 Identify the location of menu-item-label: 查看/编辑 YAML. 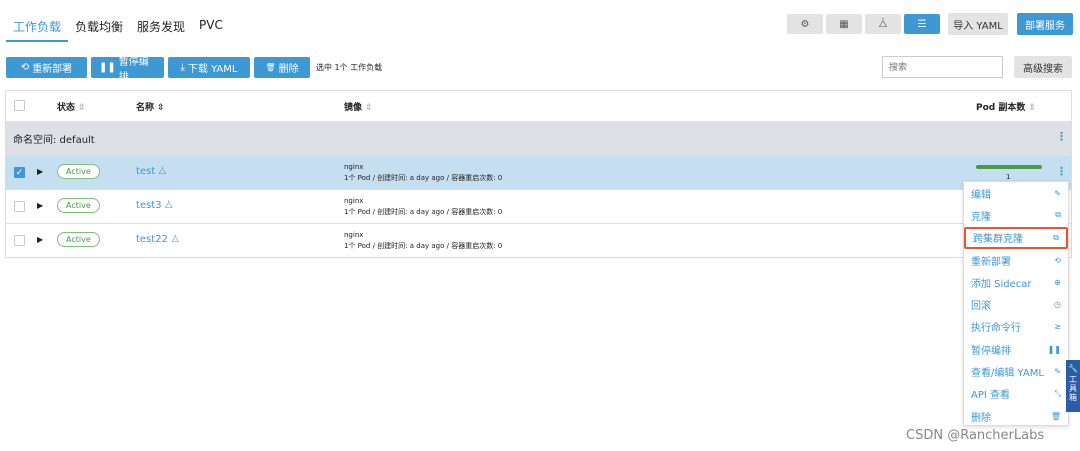
(1007, 374).